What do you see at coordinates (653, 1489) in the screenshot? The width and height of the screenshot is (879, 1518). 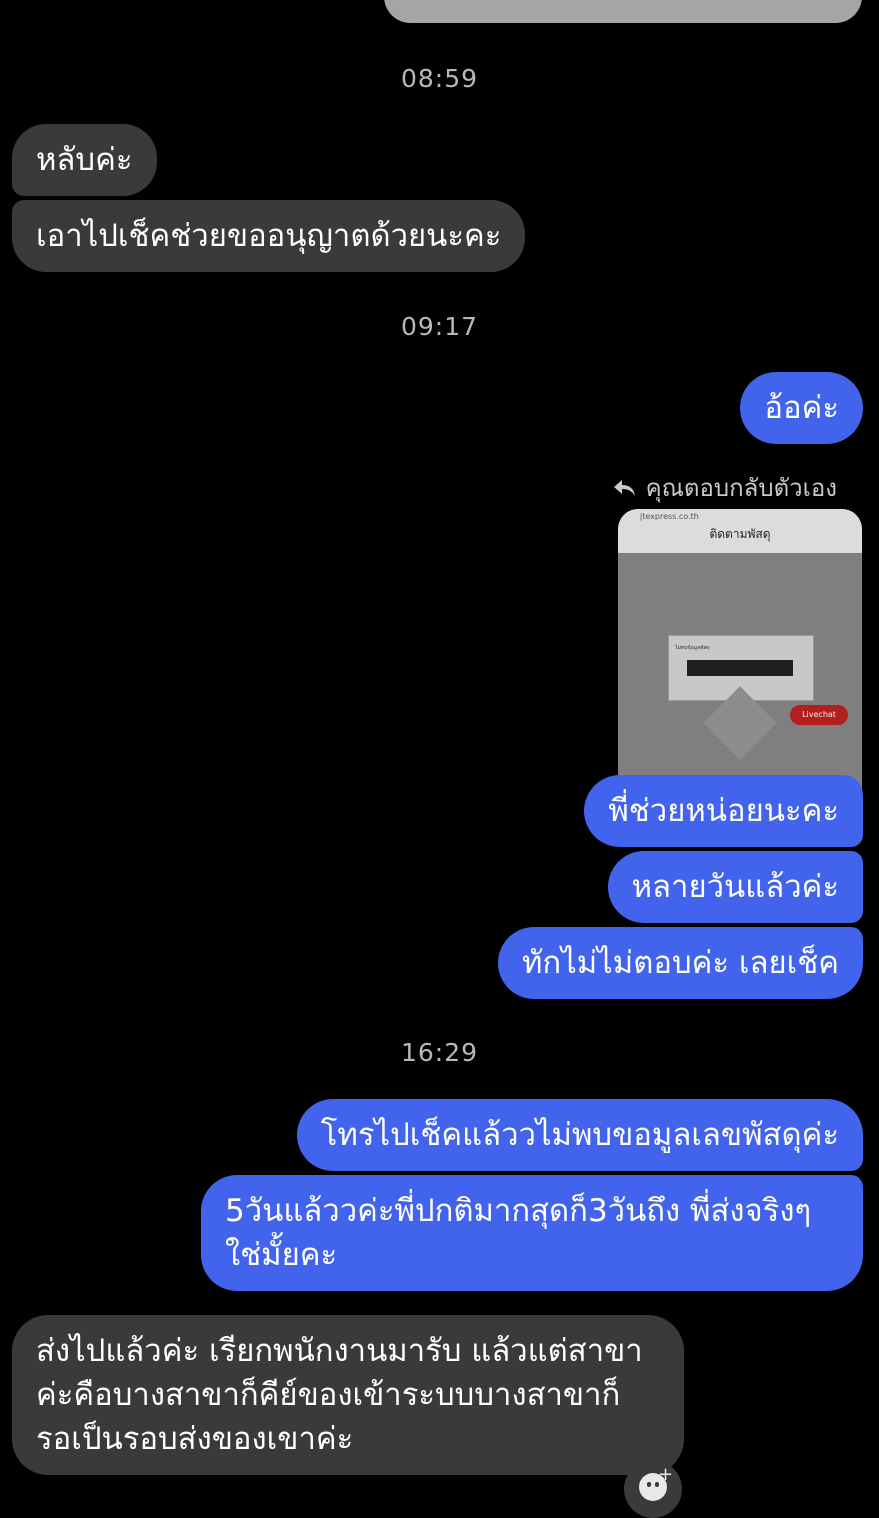 I see `emoji-add-icon: +` at bounding box center [653, 1489].